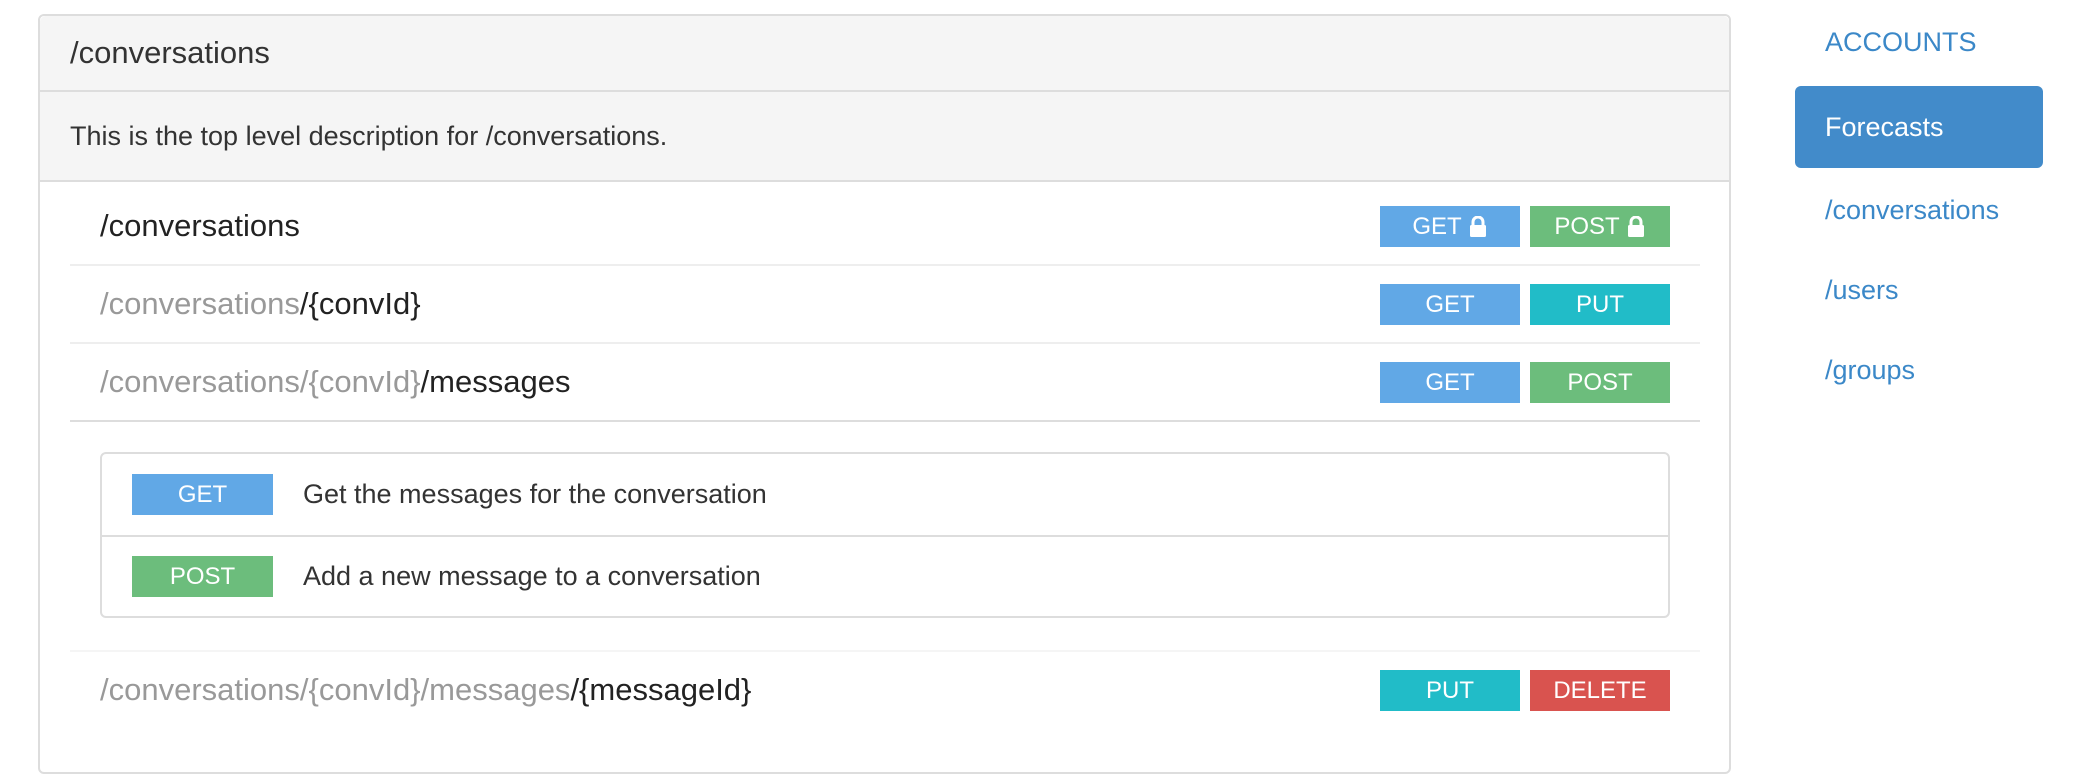  Describe the element at coordinates (885, 575) in the screenshot. I see `method-row-post: POST Add a new message to a conversation` at that location.